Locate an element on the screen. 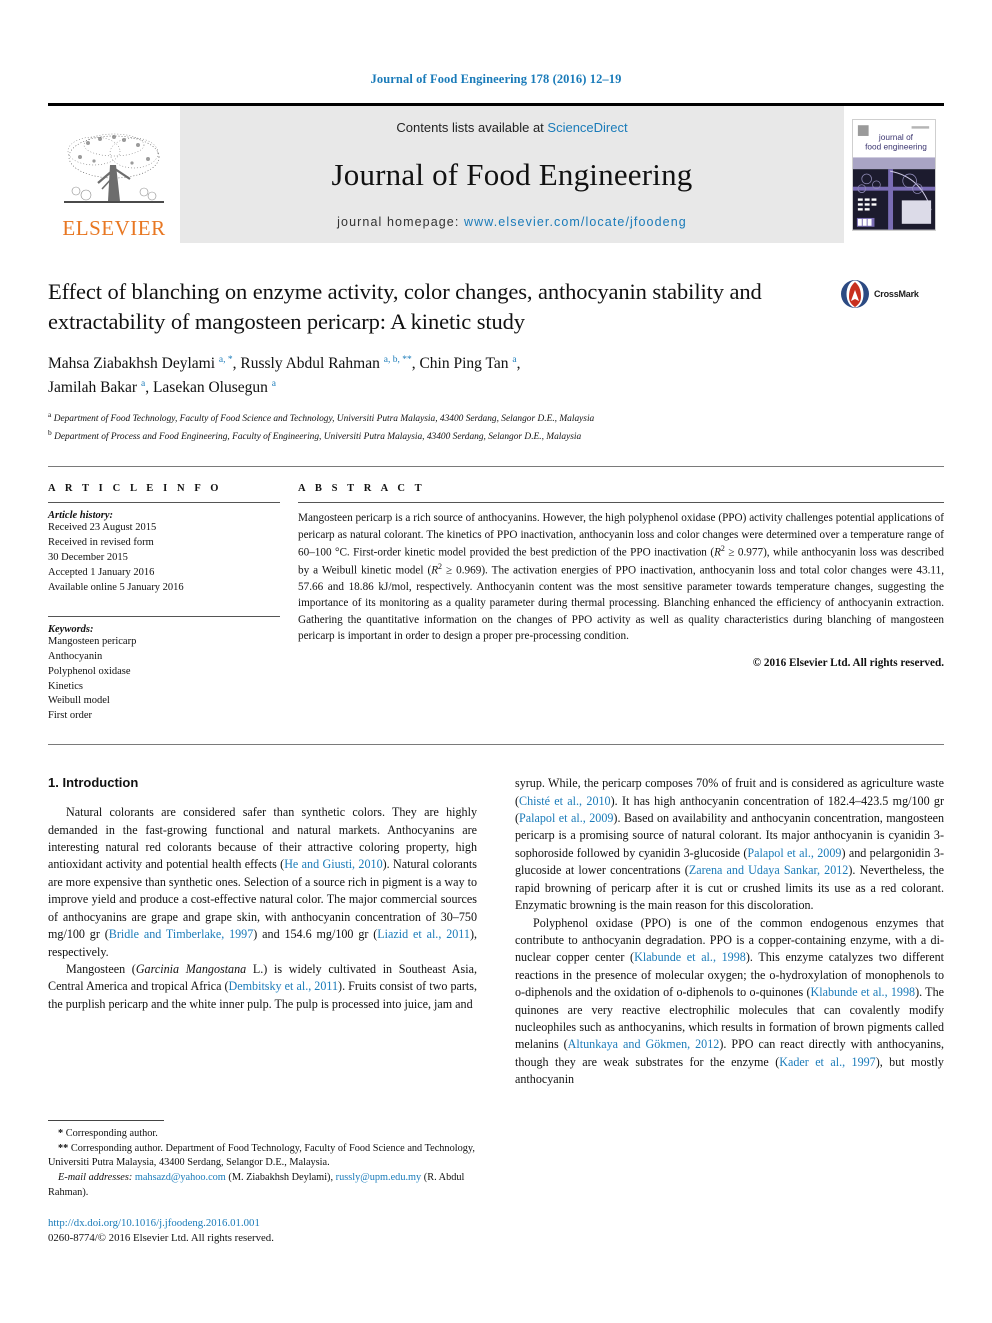 This screenshot has height=1323, width=992. history-line: 30 December 2015 is located at coordinates (88, 558).